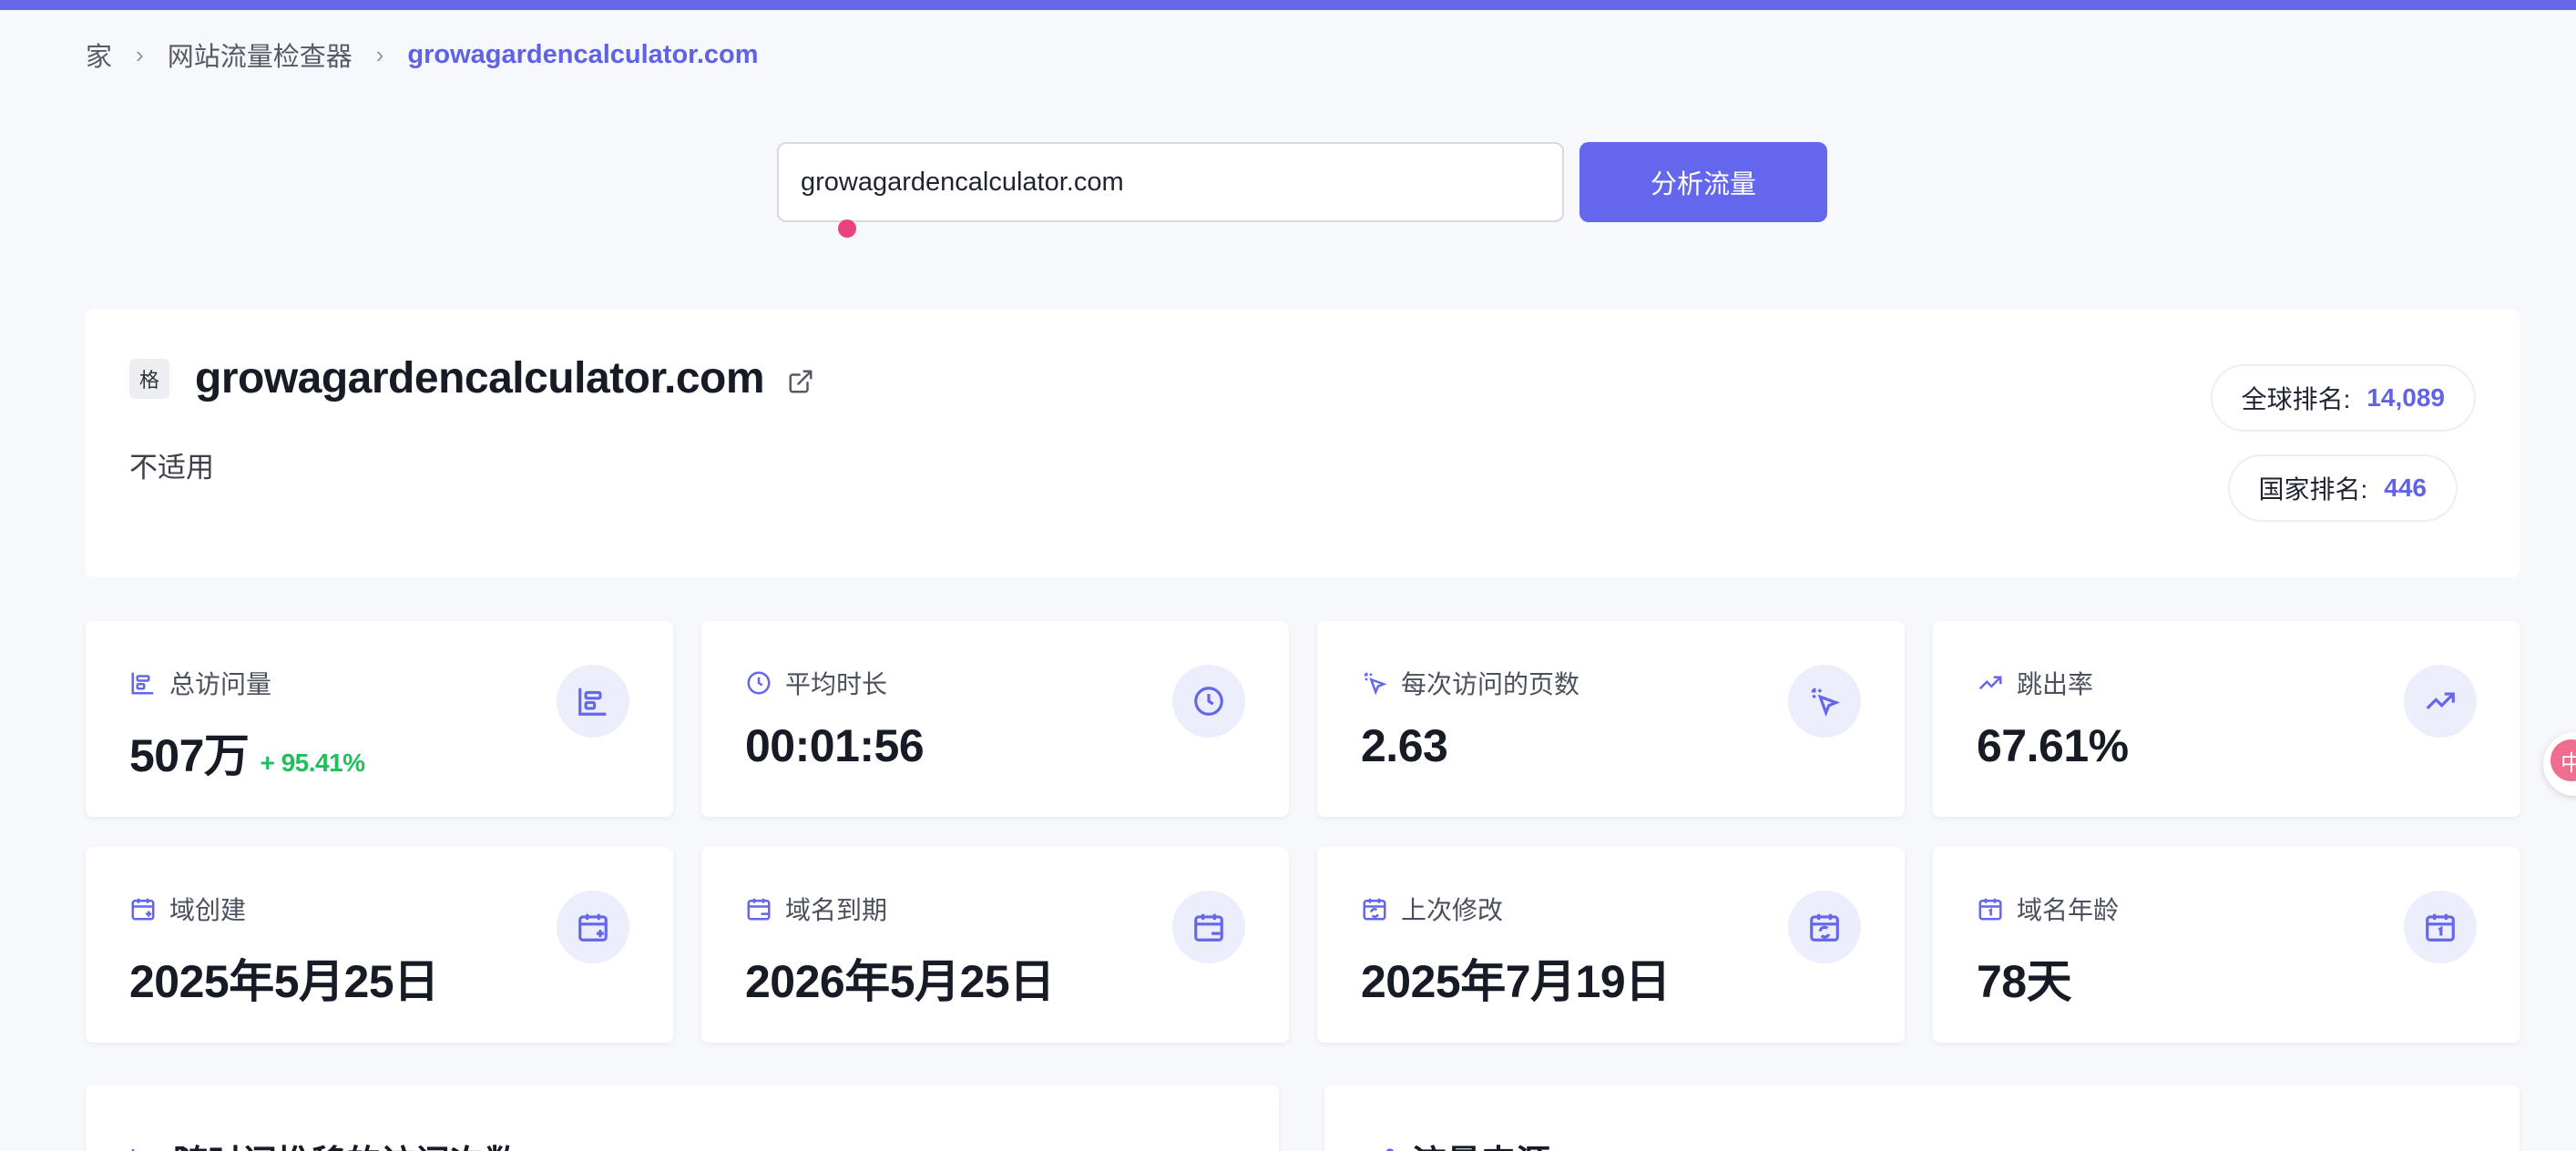  What do you see at coordinates (1390, 1149) in the screenshot?
I see `share-icon` at bounding box center [1390, 1149].